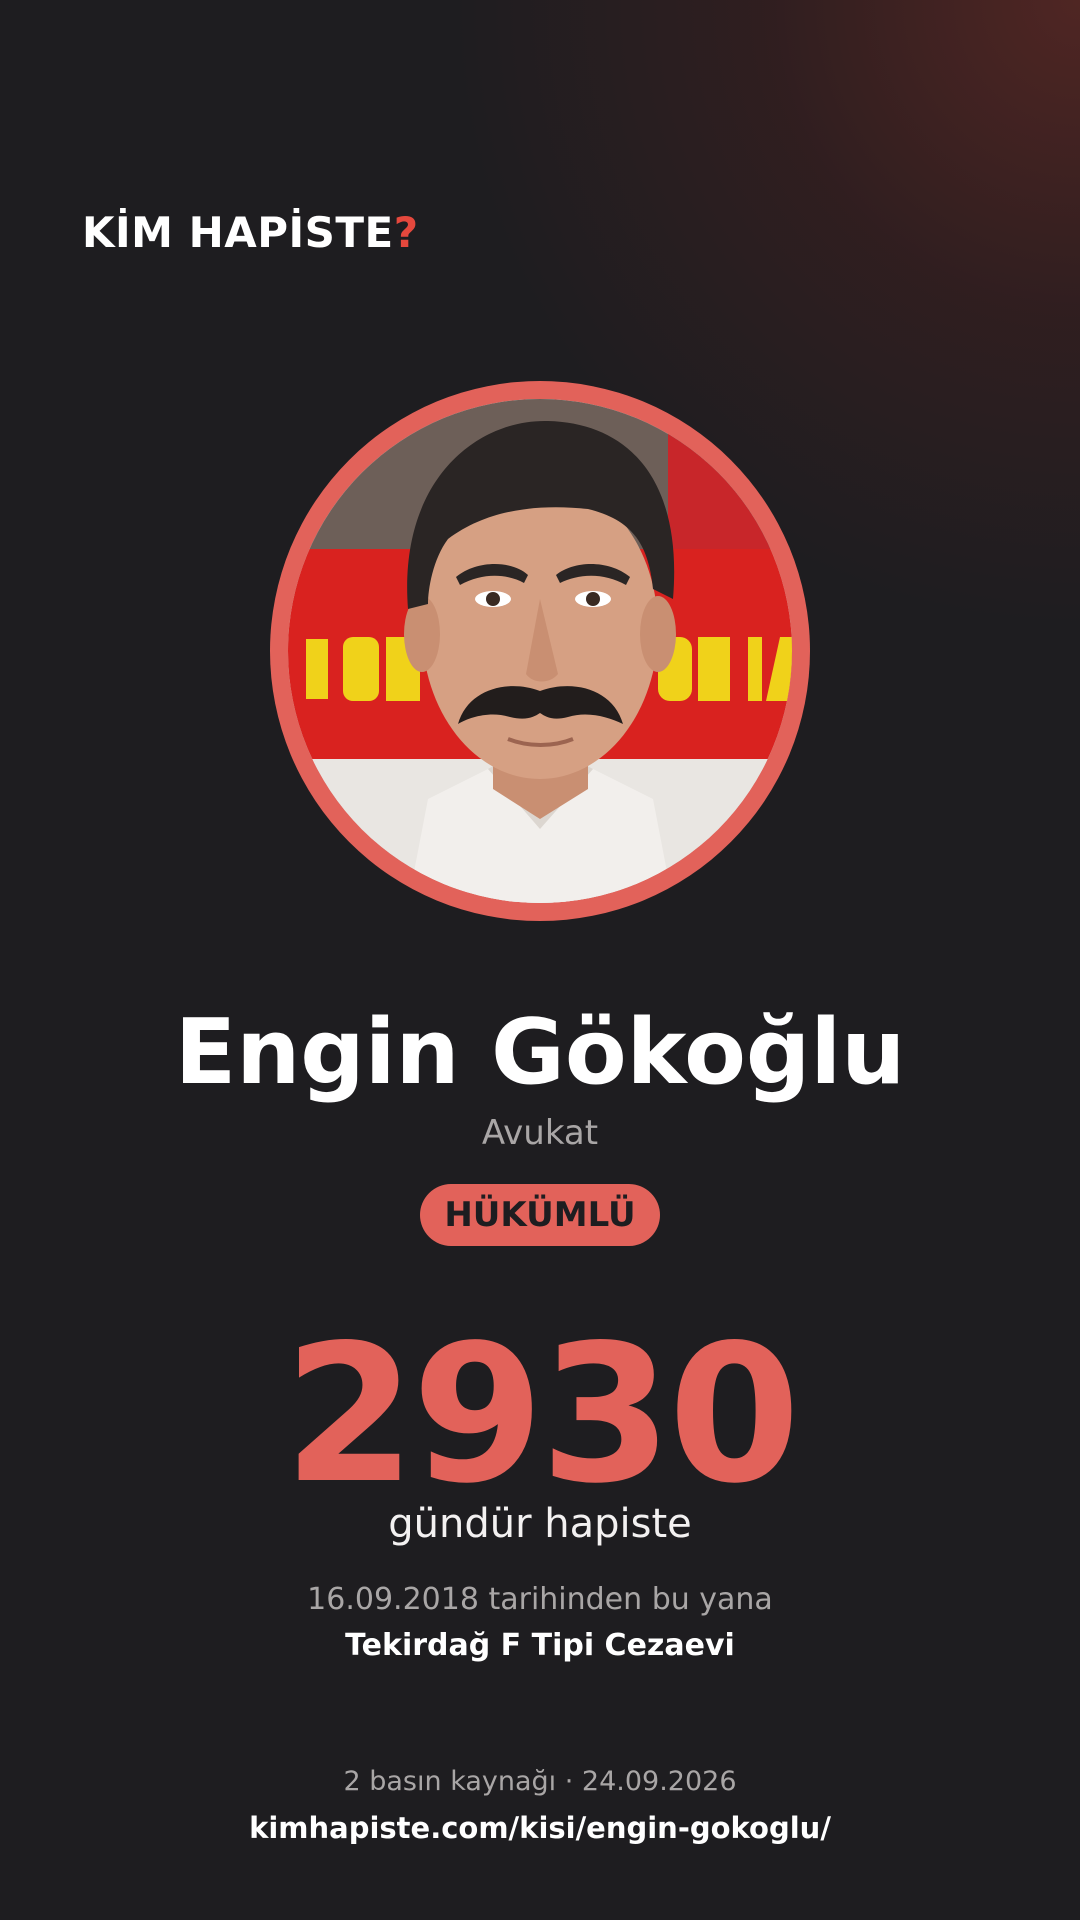 The image size is (1080, 1920). What do you see at coordinates (540, 1052) in the screenshot?
I see `person-name: Engin Gökoğlu` at bounding box center [540, 1052].